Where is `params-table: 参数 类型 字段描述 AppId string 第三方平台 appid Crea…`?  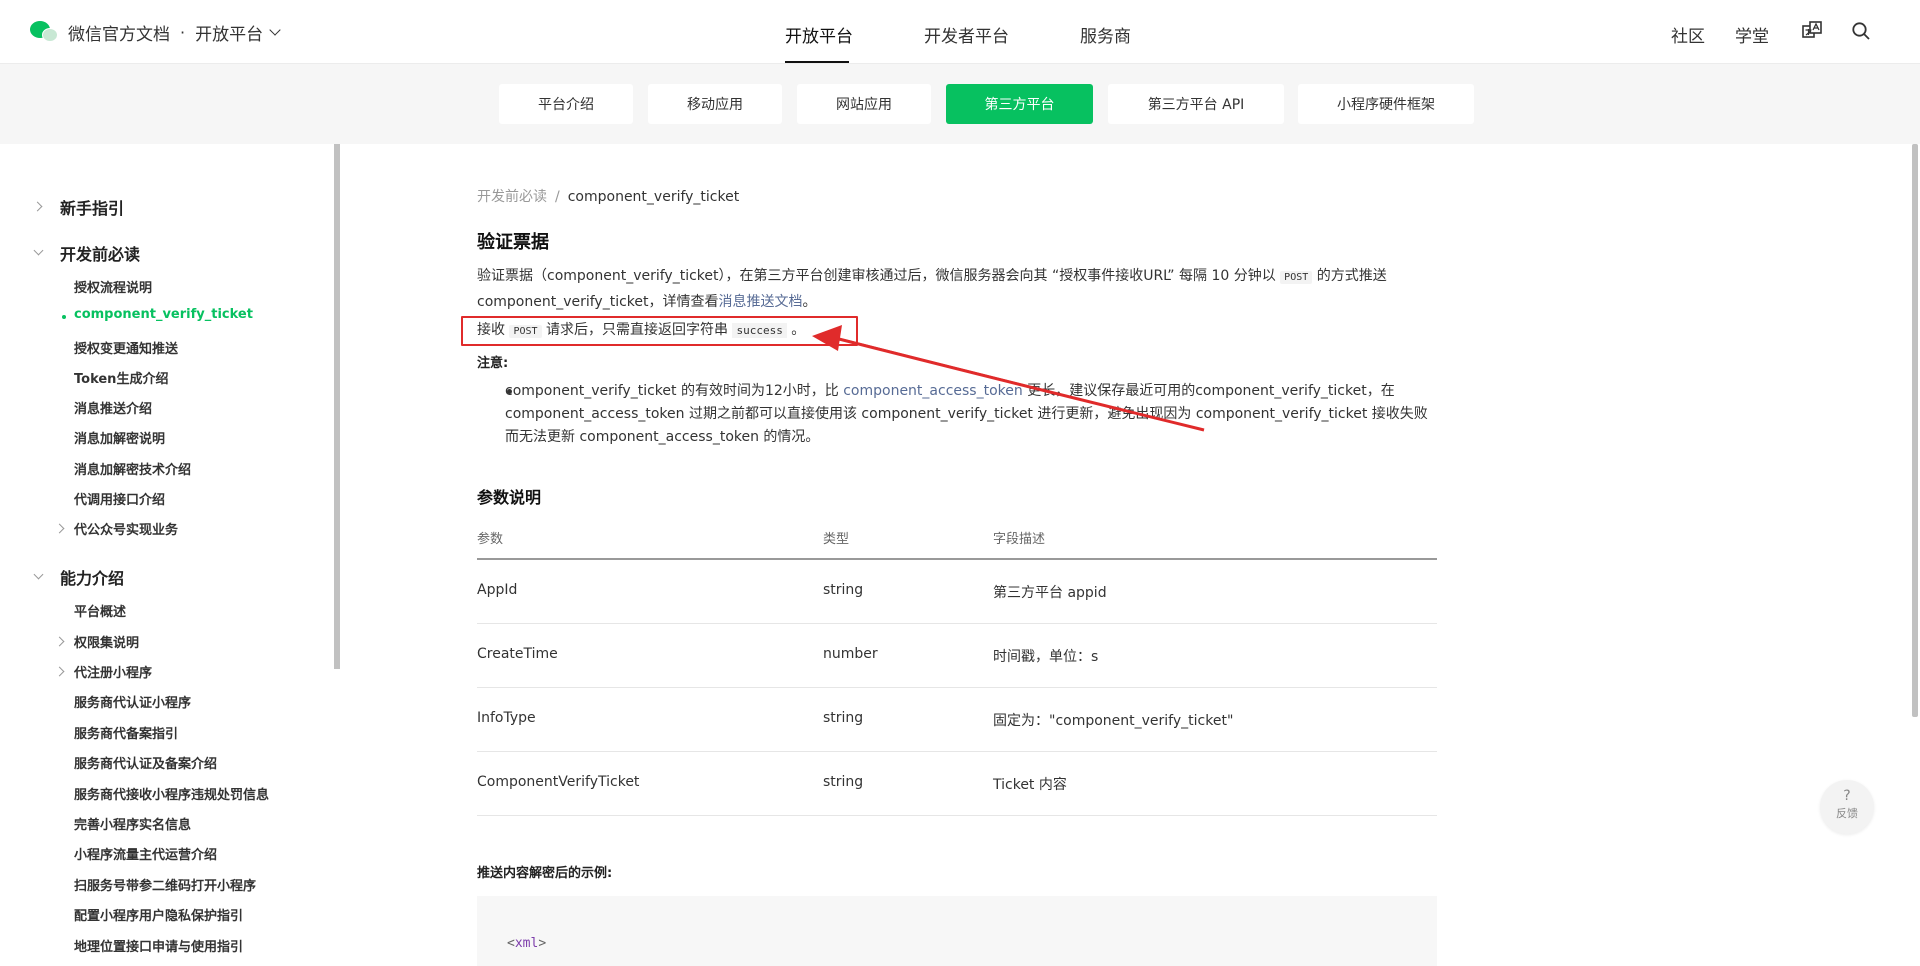 params-table: 参数 类型 字段描述 AppId string 第三方平台 appid Crea… is located at coordinates (957, 672).